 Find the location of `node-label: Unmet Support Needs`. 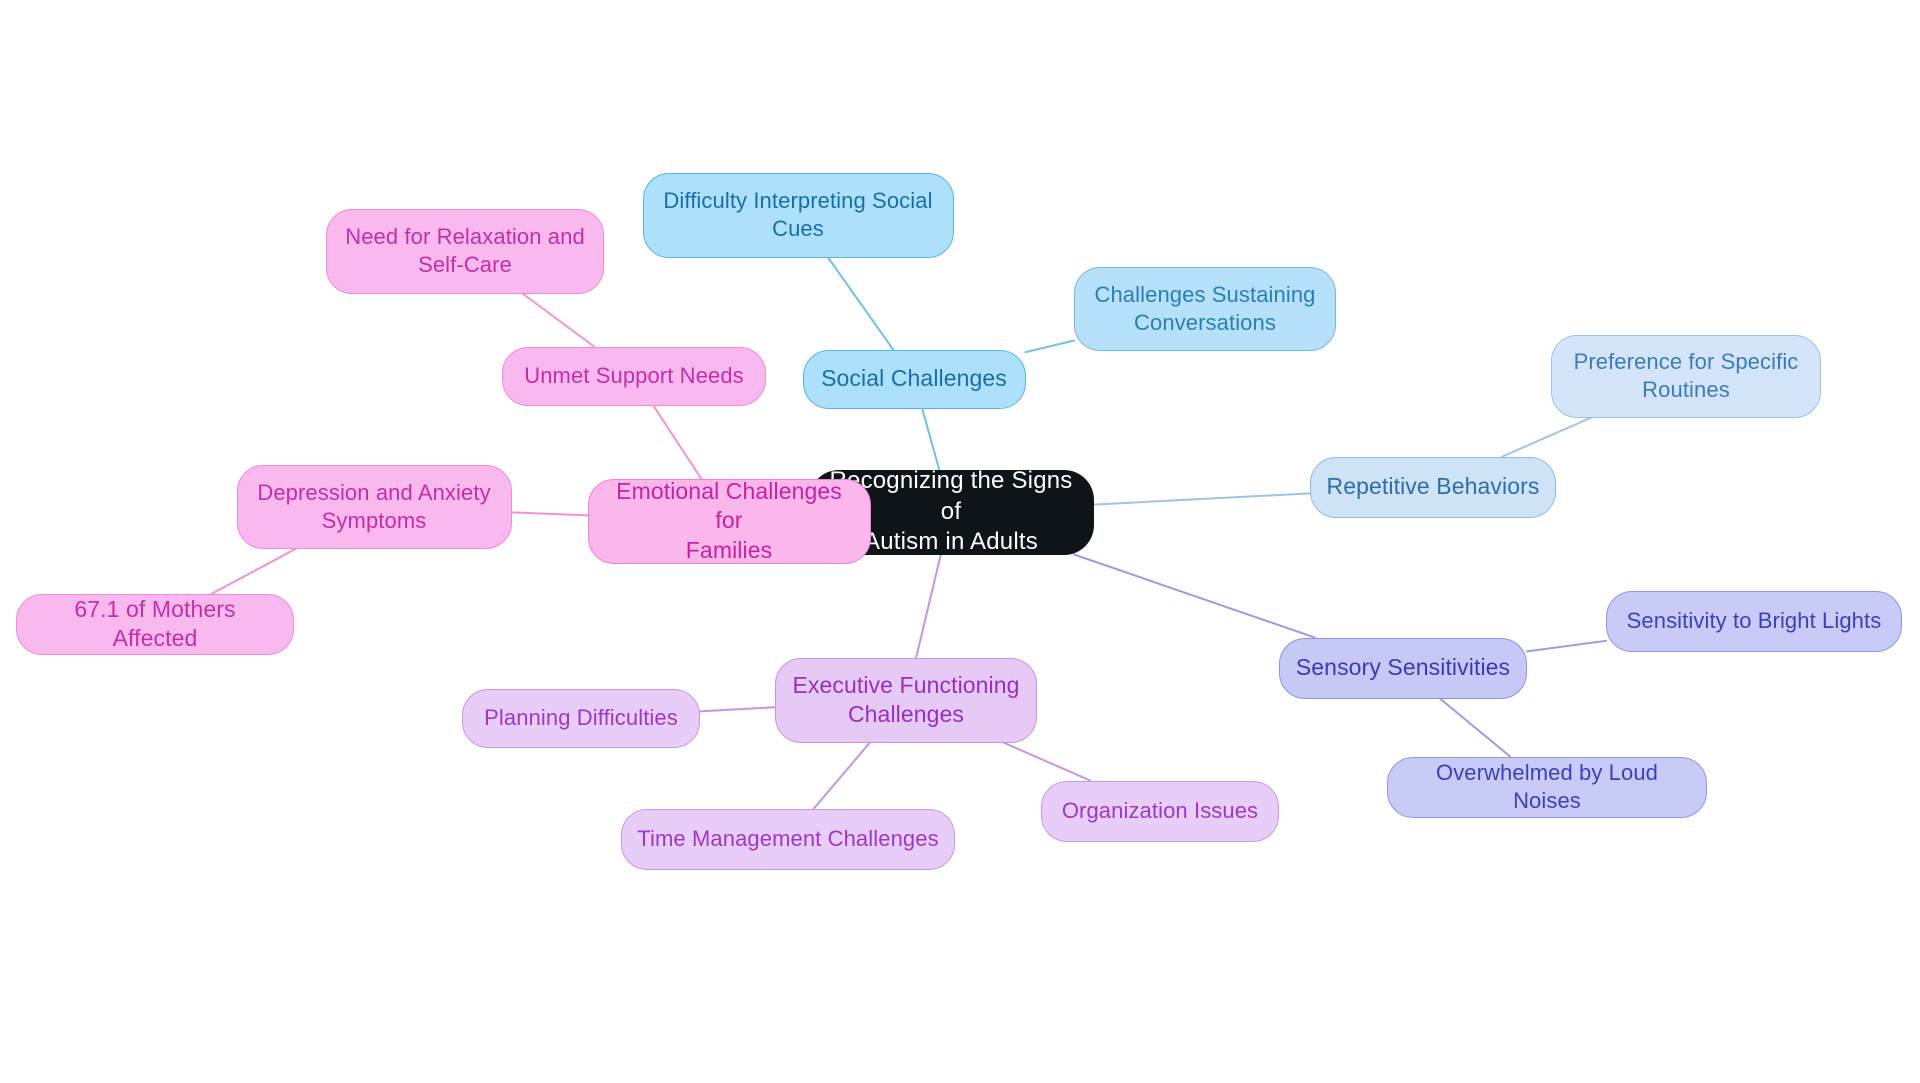

node-label: Unmet Support Needs is located at coordinates (634, 375).